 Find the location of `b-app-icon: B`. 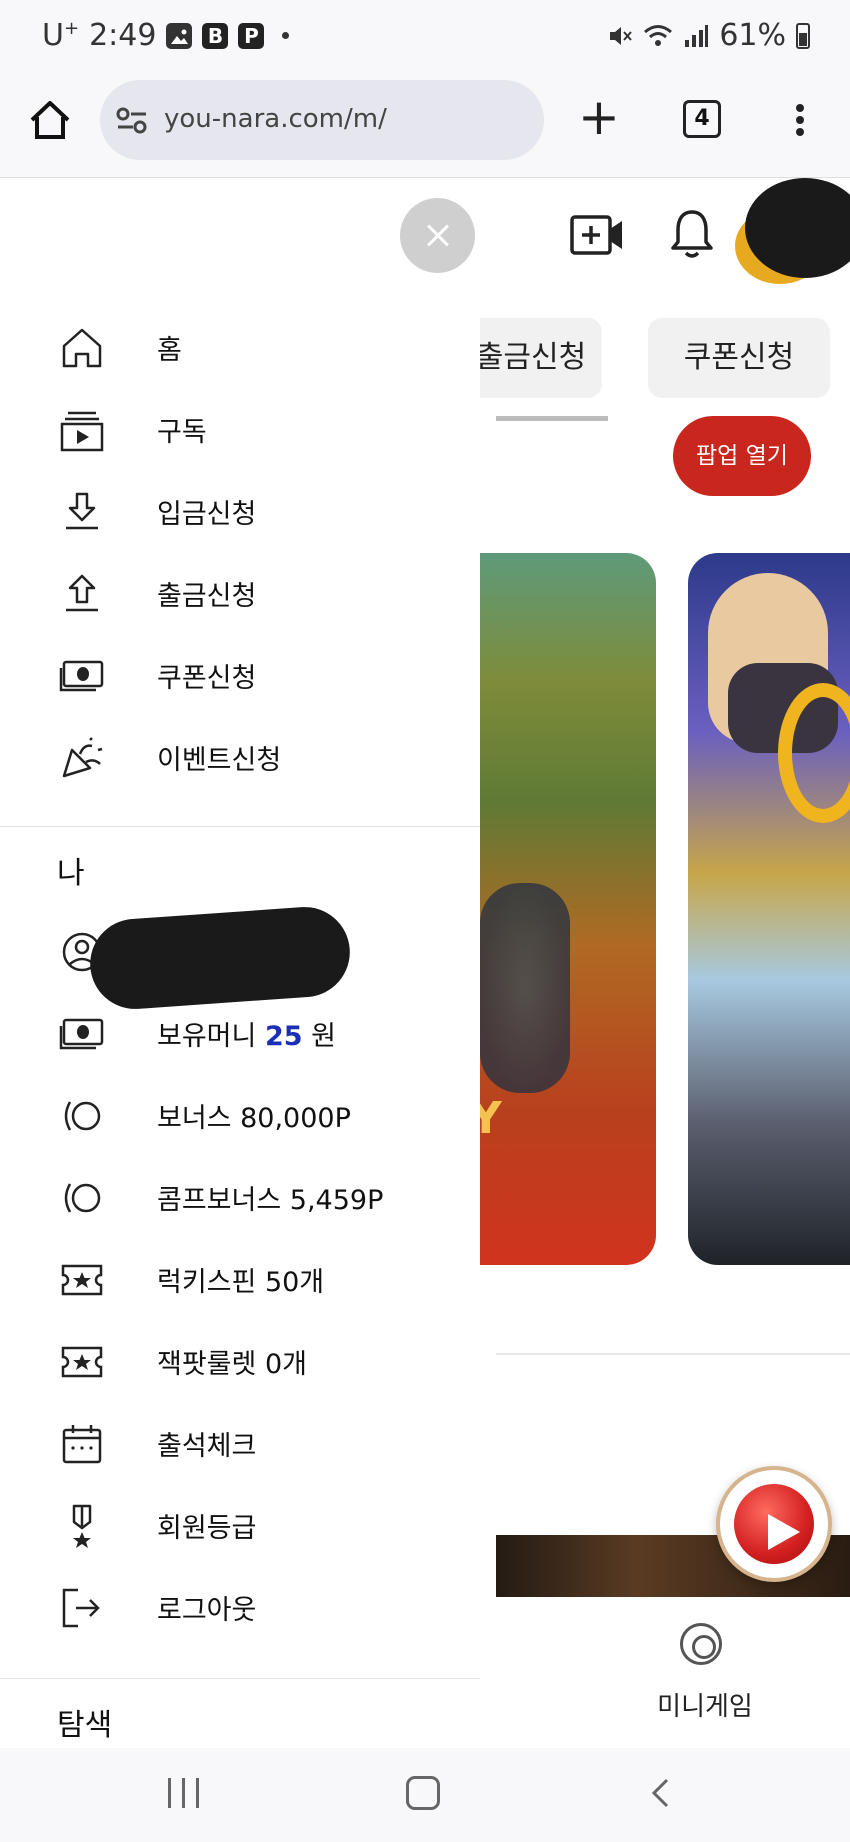

b-app-icon: B is located at coordinates (215, 35).